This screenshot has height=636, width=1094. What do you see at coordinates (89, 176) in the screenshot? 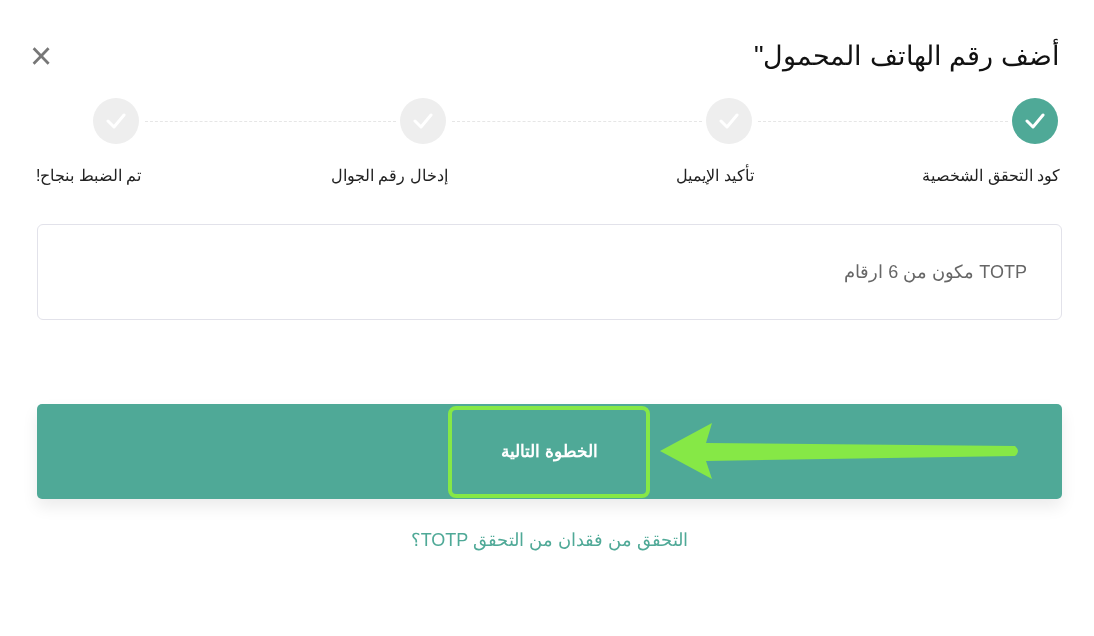
I see `step-label: تم الضبط بنجاح!` at bounding box center [89, 176].